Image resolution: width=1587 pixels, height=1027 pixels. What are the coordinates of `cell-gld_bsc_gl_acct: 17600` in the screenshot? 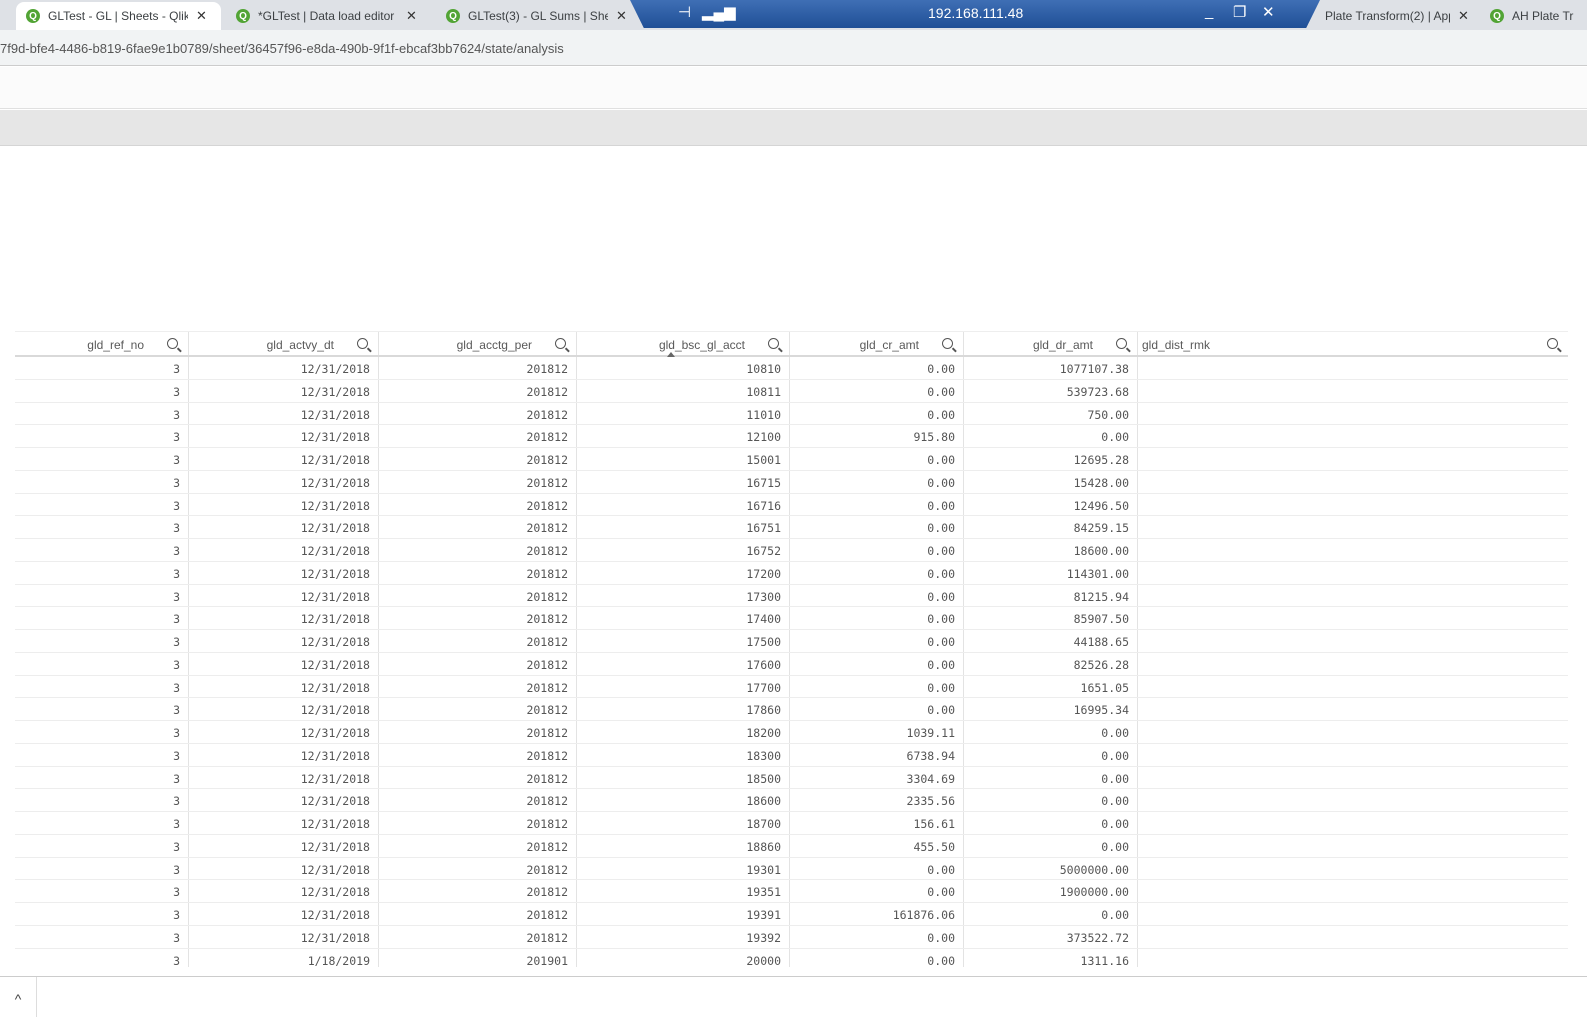 It's located at (683, 663).